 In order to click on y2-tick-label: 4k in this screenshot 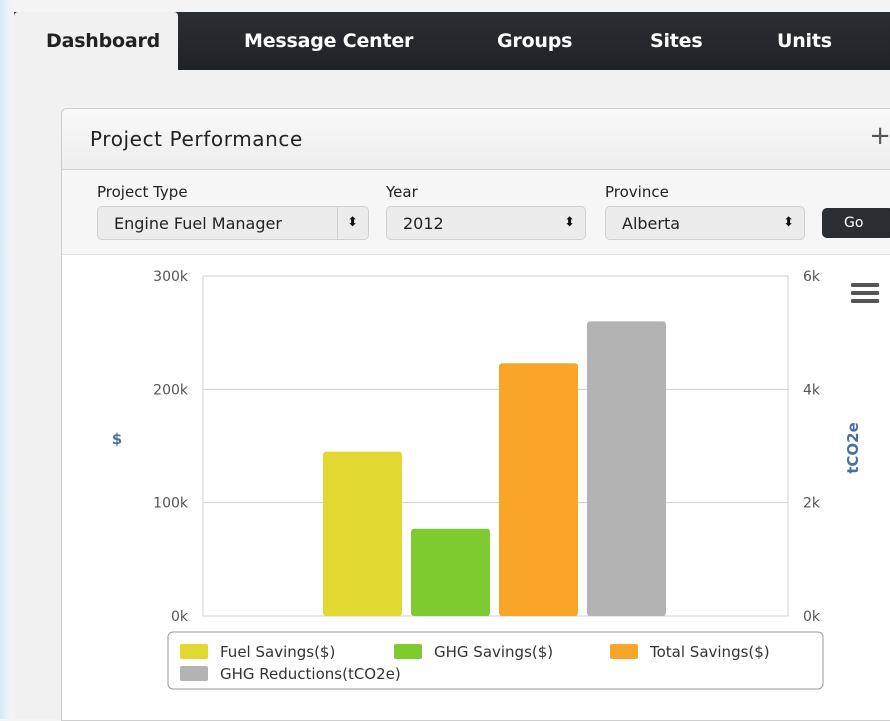, I will do `click(812, 390)`.